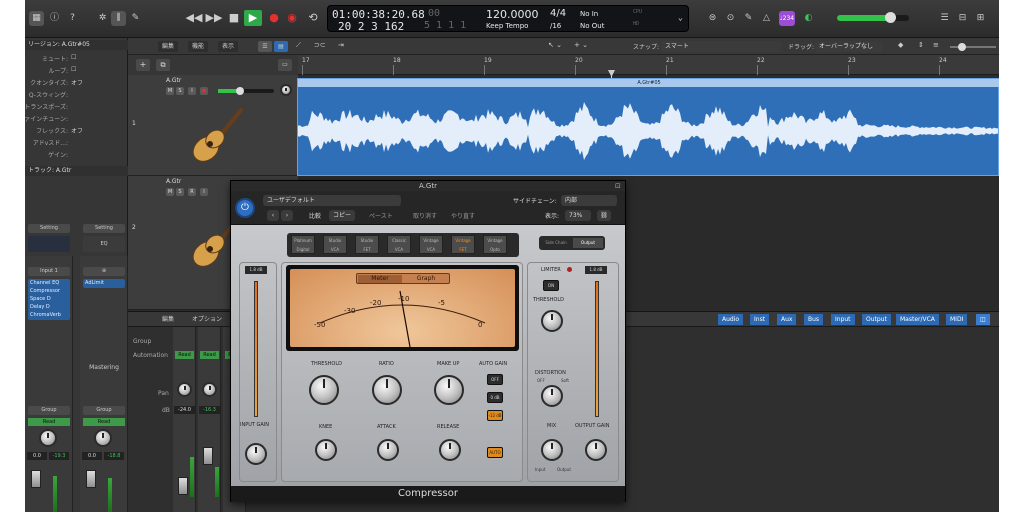 This screenshot has height=512, width=1024. What do you see at coordinates (588, 243) in the screenshot?
I see `output-tab: Output` at bounding box center [588, 243].